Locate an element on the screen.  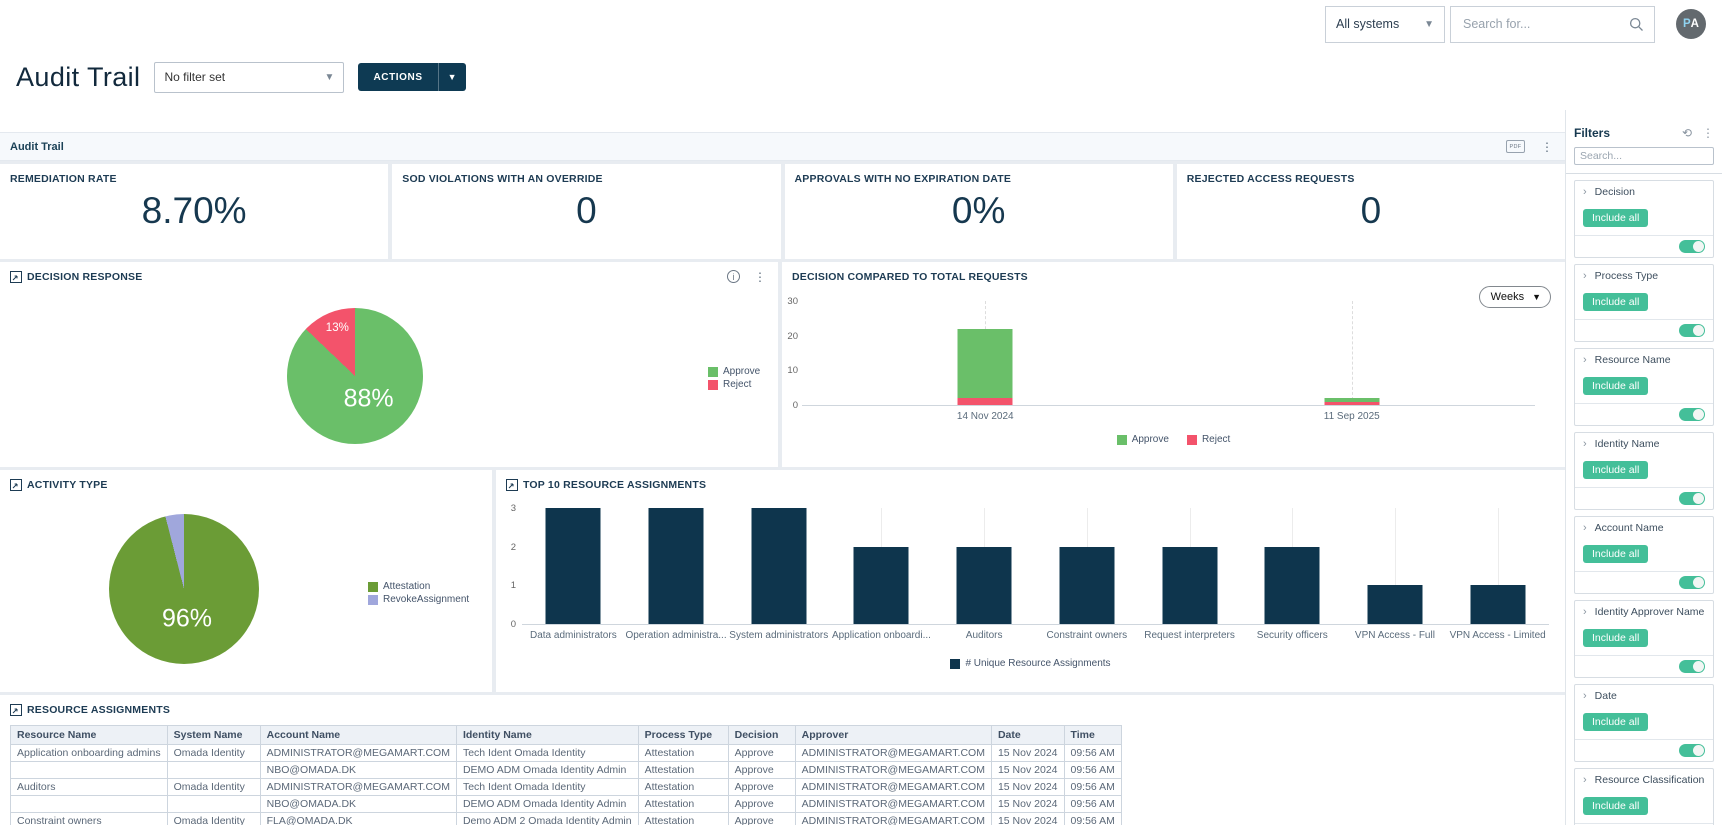
view-filter-select: No filter set ▼ is located at coordinates (249, 77).